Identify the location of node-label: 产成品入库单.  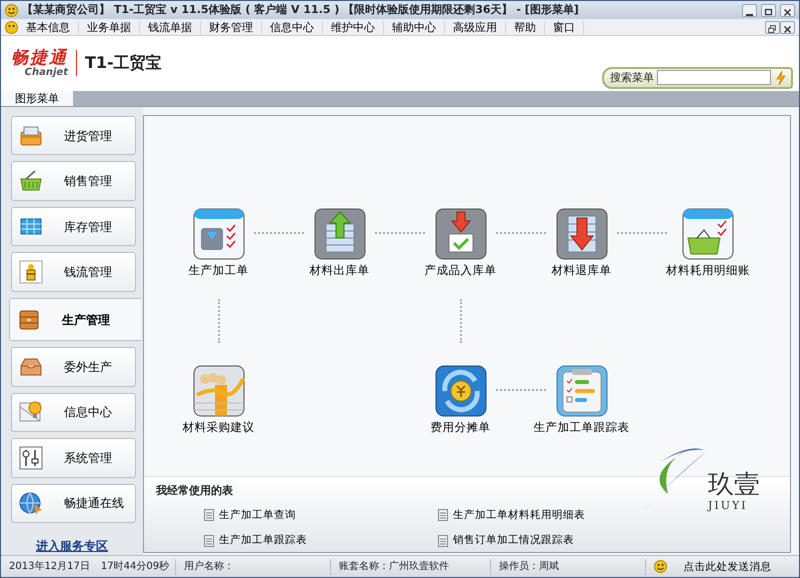
(460, 271).